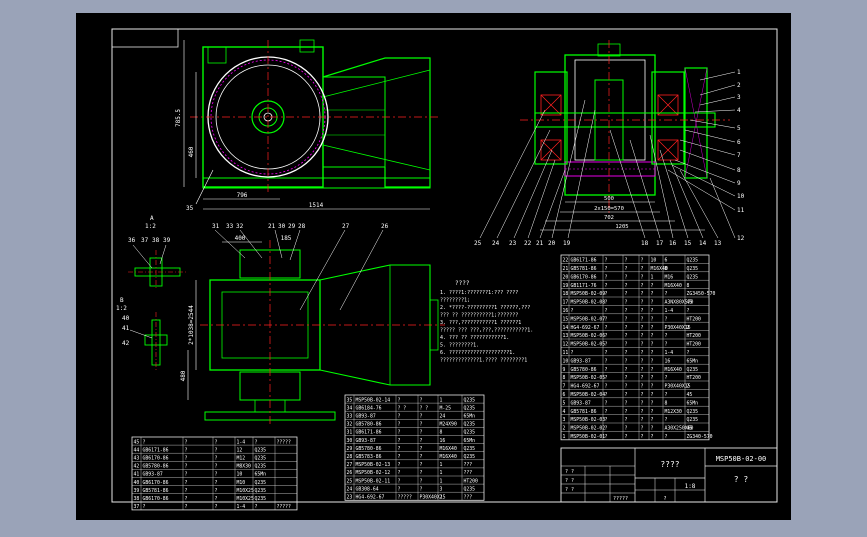  What do you see at coordinates (664, 499) in the screenshot?
I see `sheet-info: ?` at bounding box center [664, 499].